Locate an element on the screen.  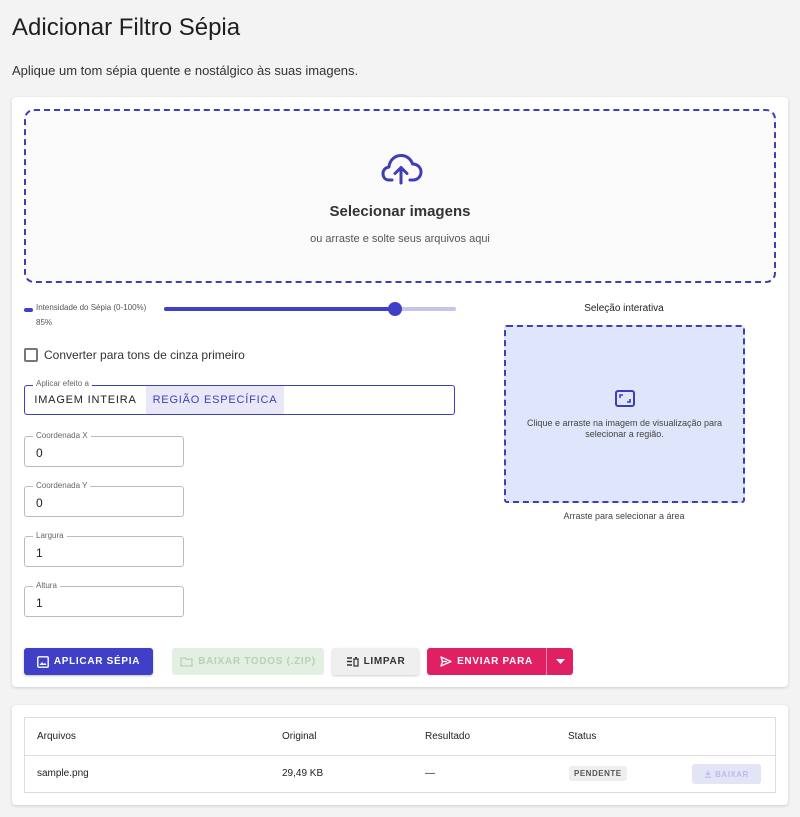
coord-y-label: Coordenada Y is located at coordinates (62, 485).